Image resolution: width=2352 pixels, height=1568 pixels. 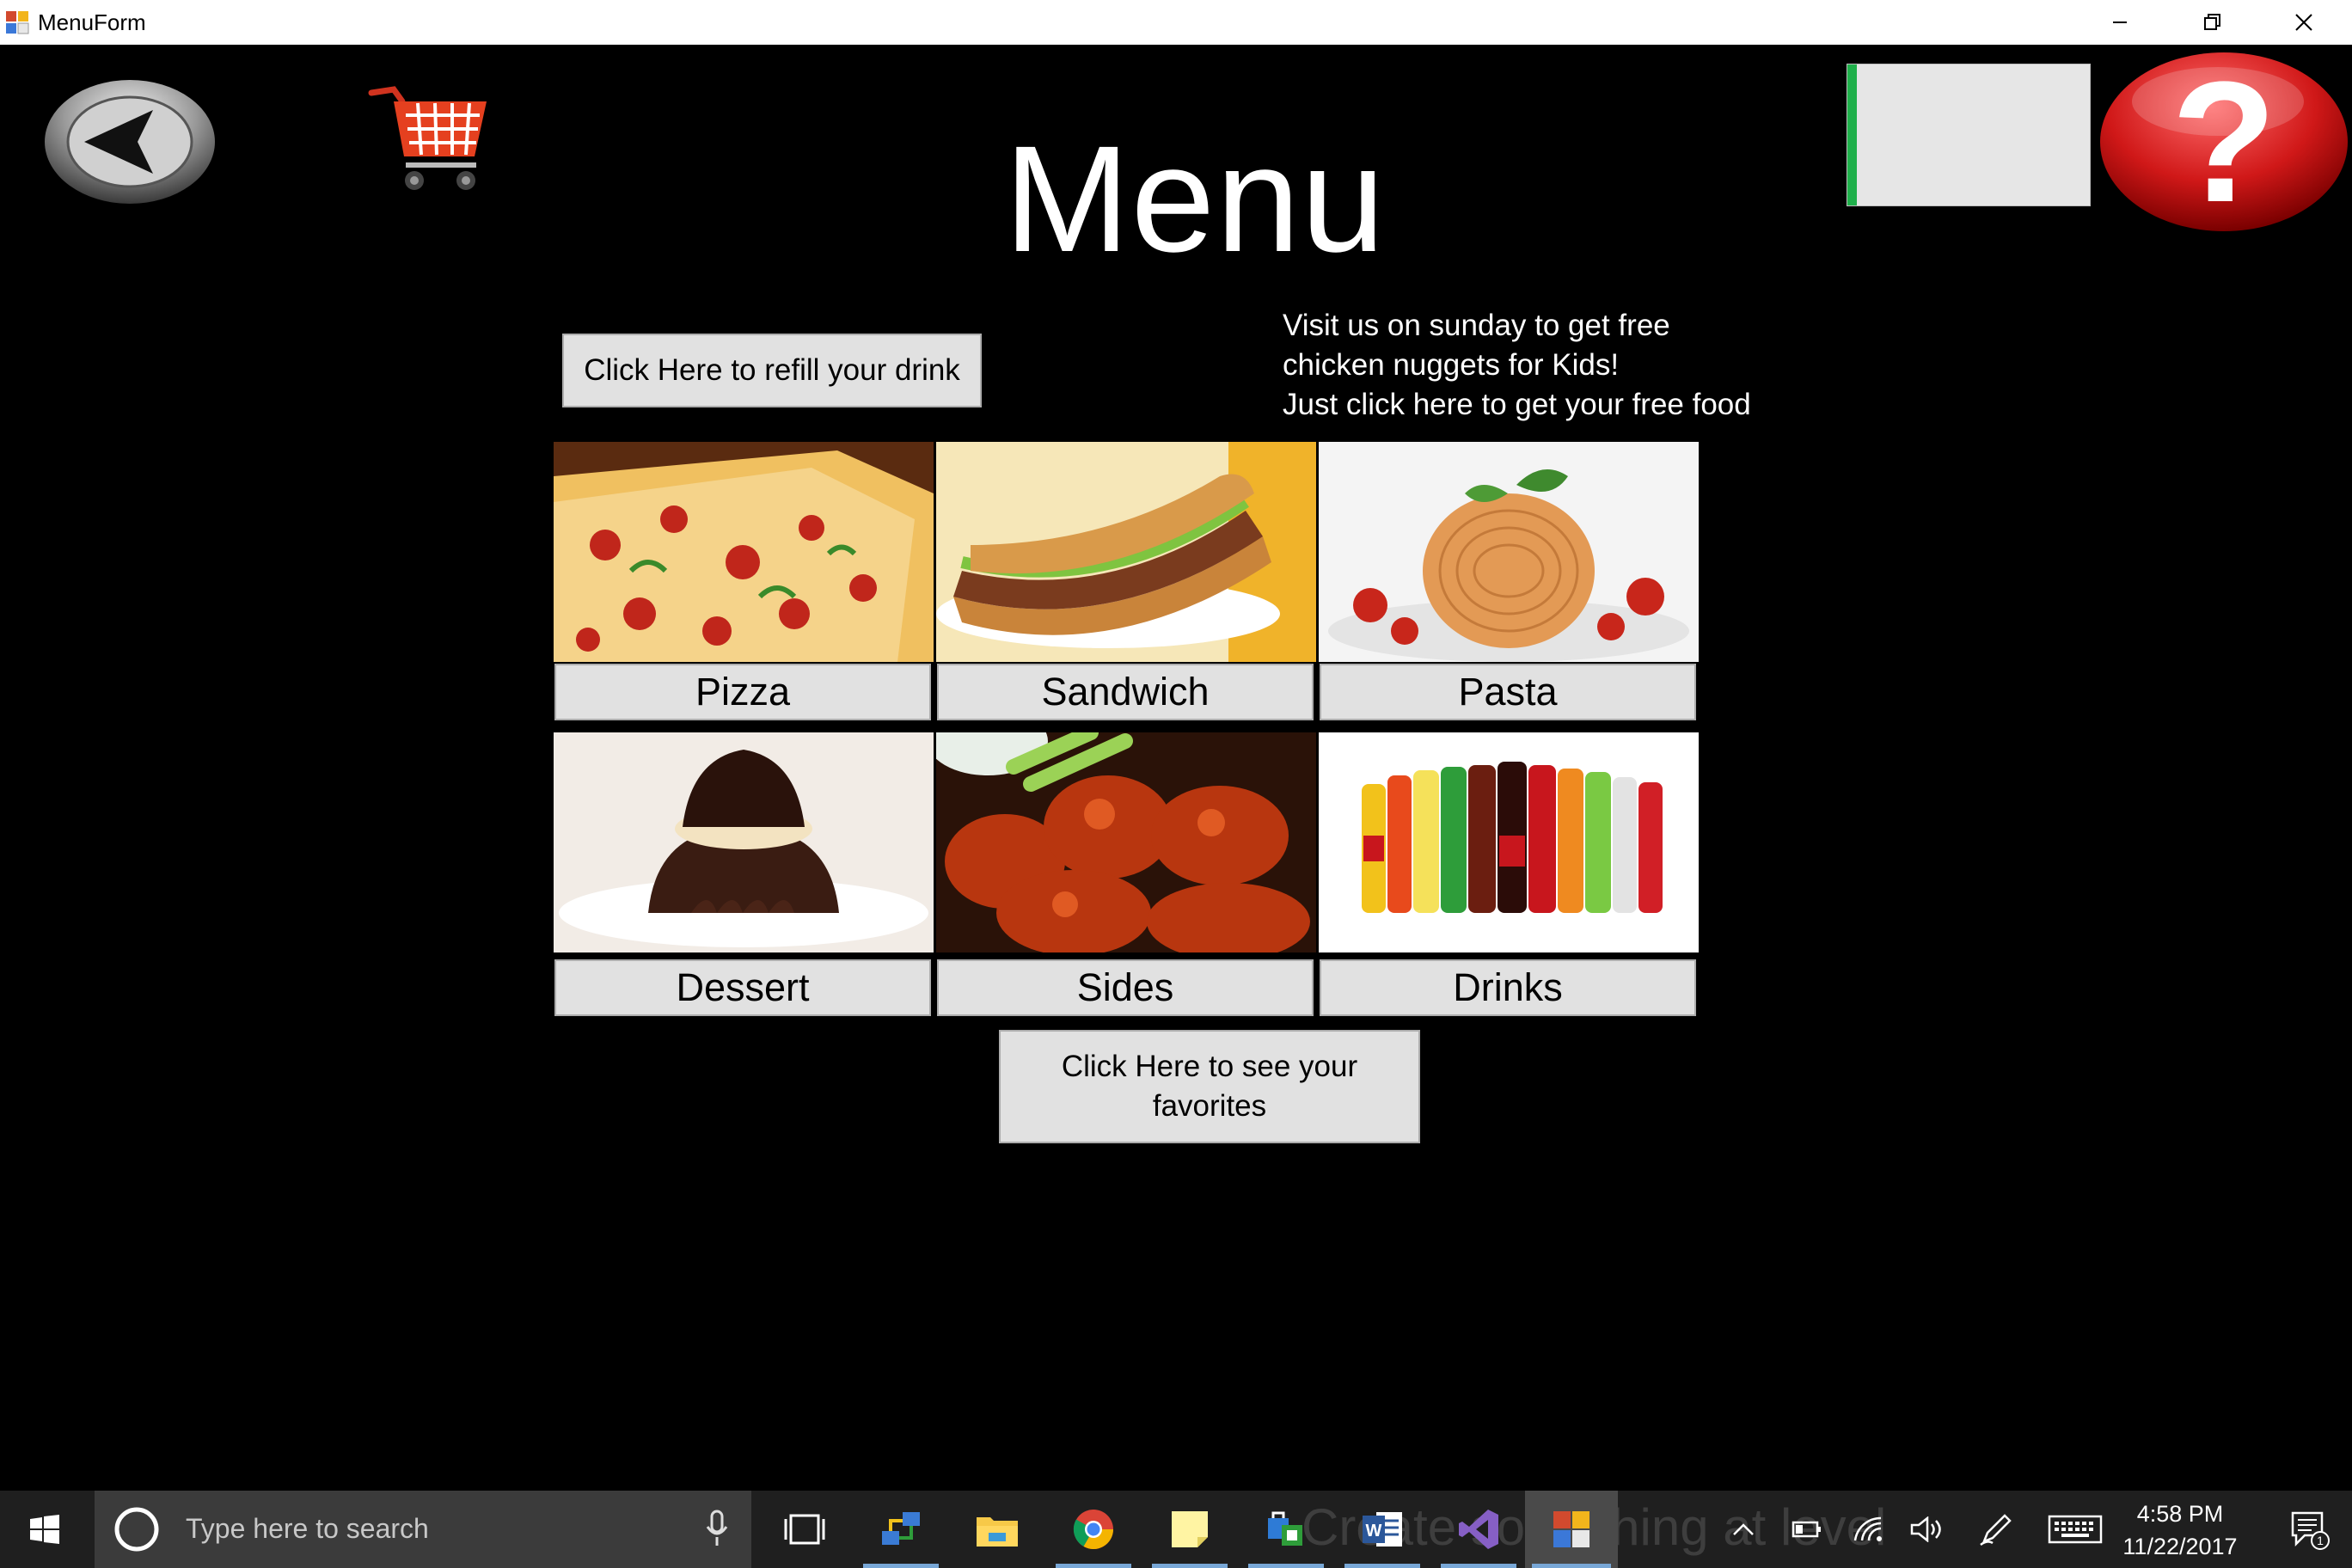 I want to click on taskbar-app-network, so click(x=901, y=1529).